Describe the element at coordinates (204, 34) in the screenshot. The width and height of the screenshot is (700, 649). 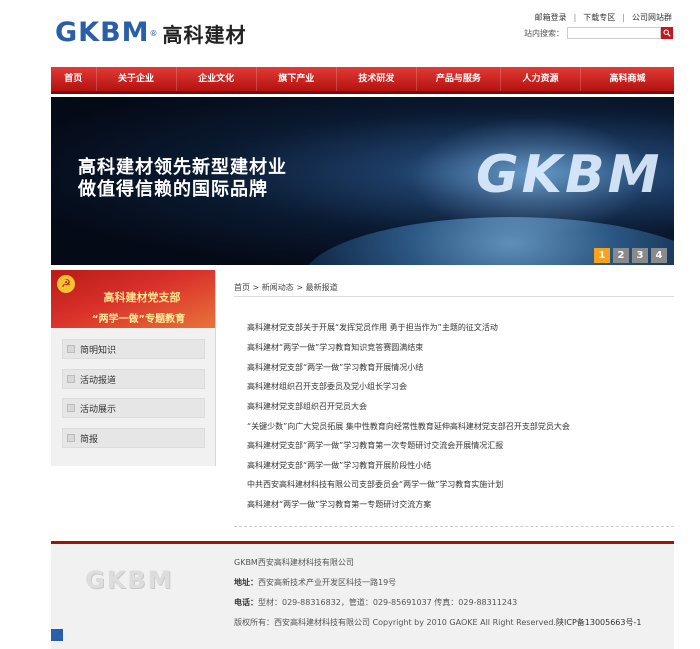
I see `logo-chinese-text: 高科建材` at that location.